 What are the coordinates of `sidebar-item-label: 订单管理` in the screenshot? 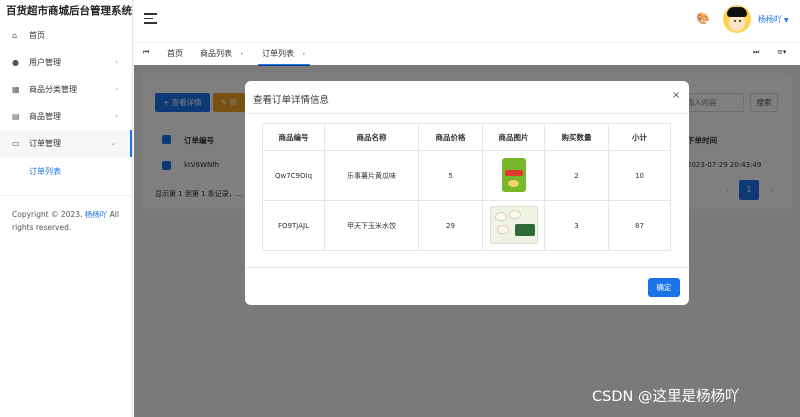 It's located at (45, 143).